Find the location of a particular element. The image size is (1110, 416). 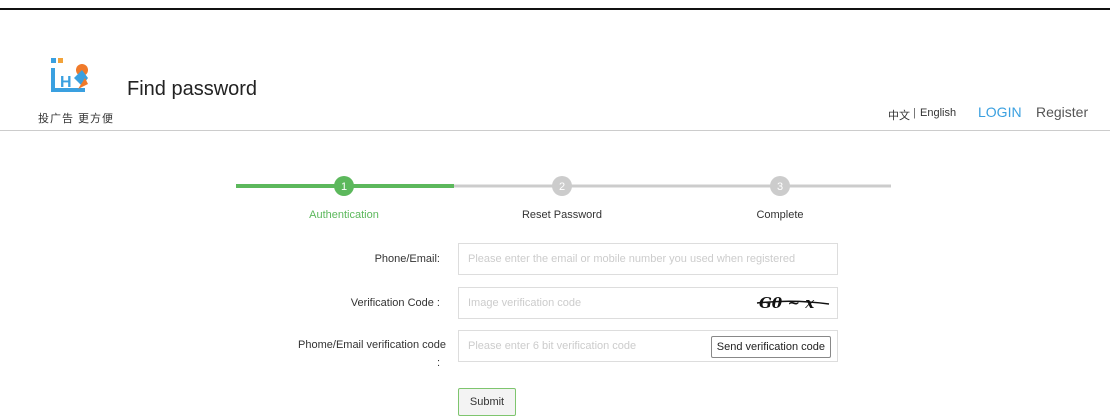

step-1-number: 1 is located at coordinates (344, 187).